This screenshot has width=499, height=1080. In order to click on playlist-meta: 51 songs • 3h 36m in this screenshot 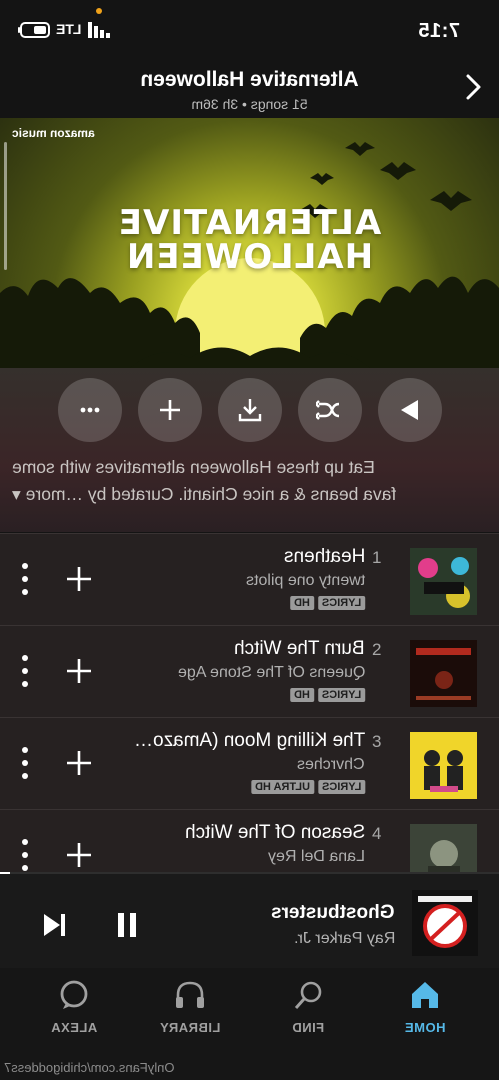, I will do `click(249, 104)`.